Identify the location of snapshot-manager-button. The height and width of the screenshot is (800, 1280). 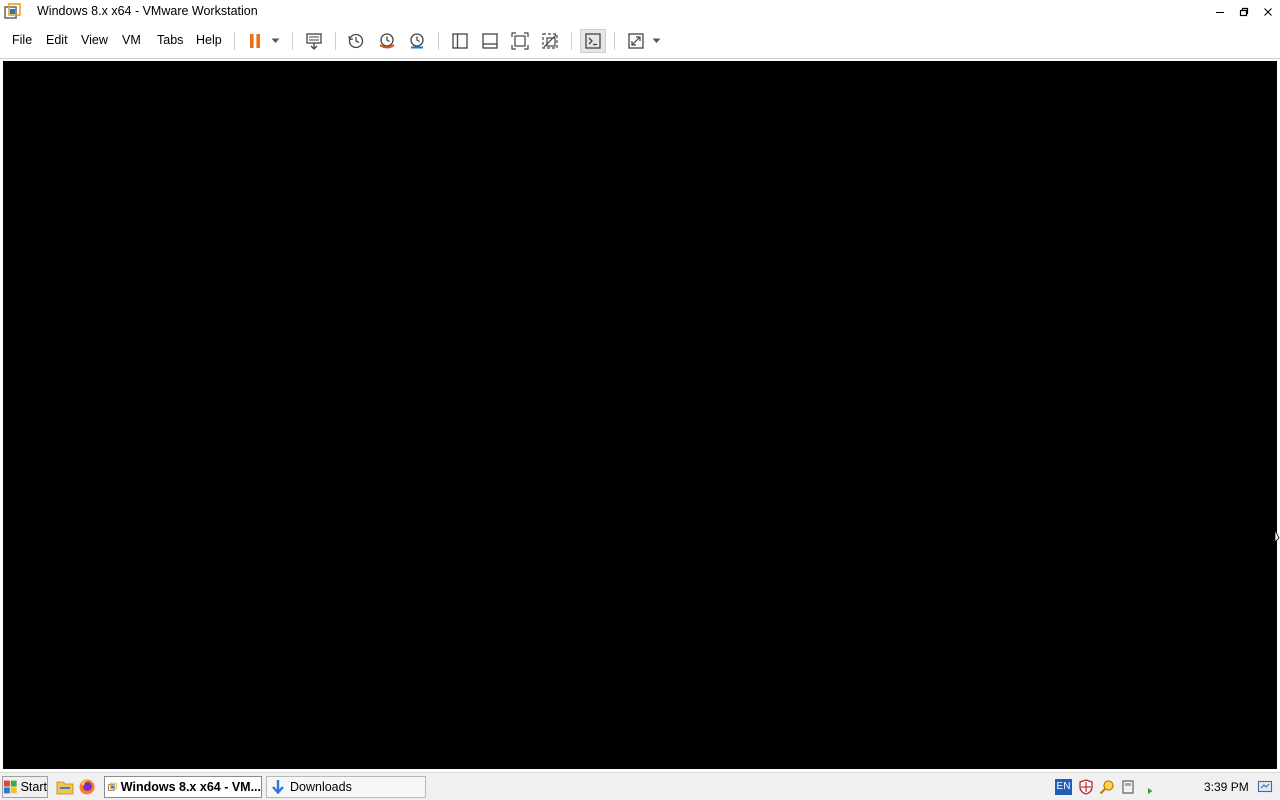
(417, 41).